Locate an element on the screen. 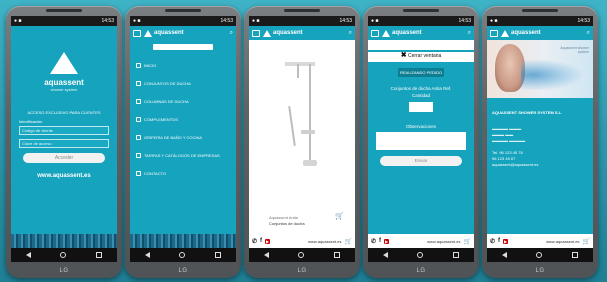 Image resolution: width=607 pixels, height=282 pixels. shower-set-image is located at coordinates (301, 120).